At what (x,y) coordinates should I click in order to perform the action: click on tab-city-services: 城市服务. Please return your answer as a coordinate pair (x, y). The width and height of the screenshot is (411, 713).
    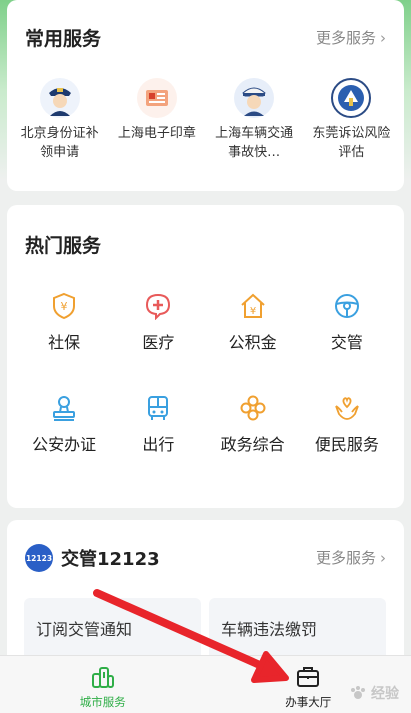
    Looking at the image, I should click on (103, 684).